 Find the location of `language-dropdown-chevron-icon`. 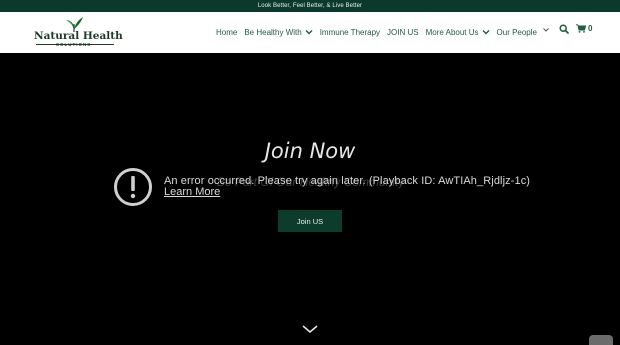

language-dropdown-chevron-icon is located at coordinates (546, 30).